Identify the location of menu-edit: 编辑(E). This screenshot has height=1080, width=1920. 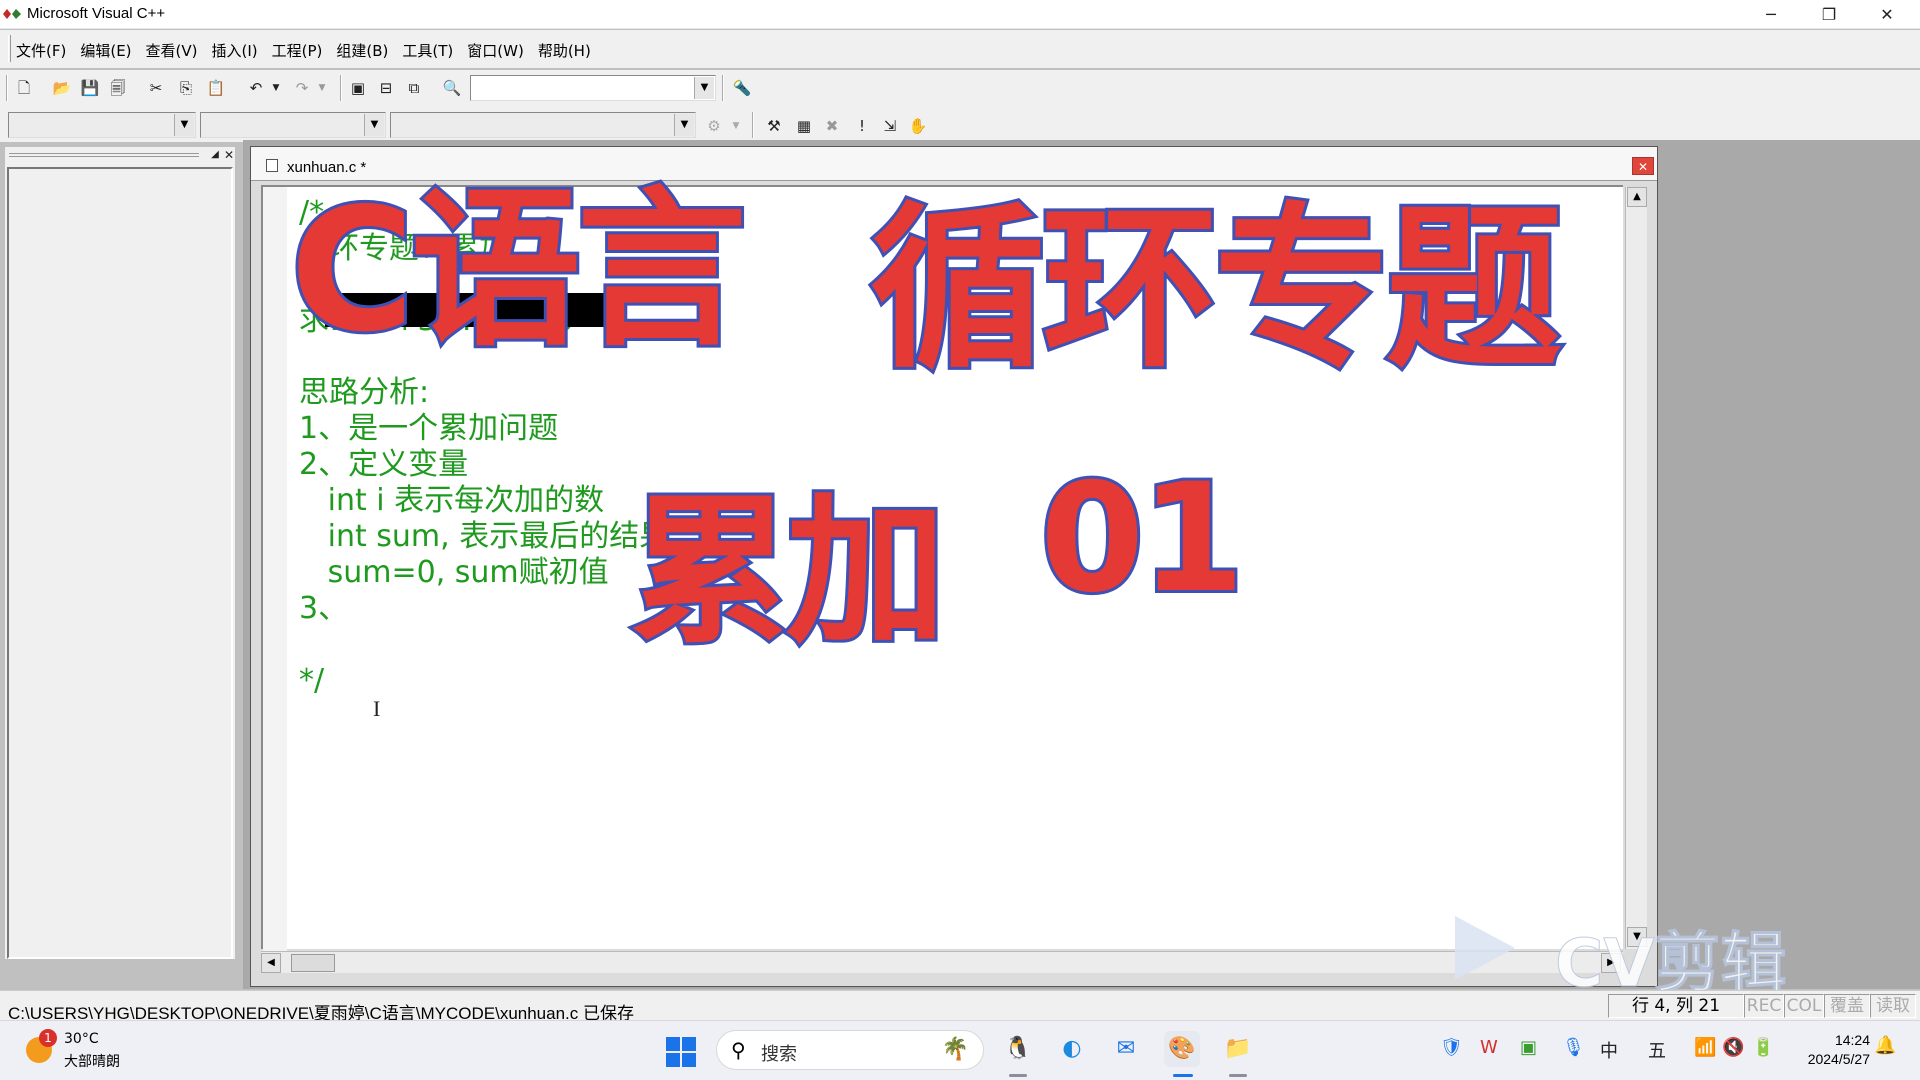
(105, 50).